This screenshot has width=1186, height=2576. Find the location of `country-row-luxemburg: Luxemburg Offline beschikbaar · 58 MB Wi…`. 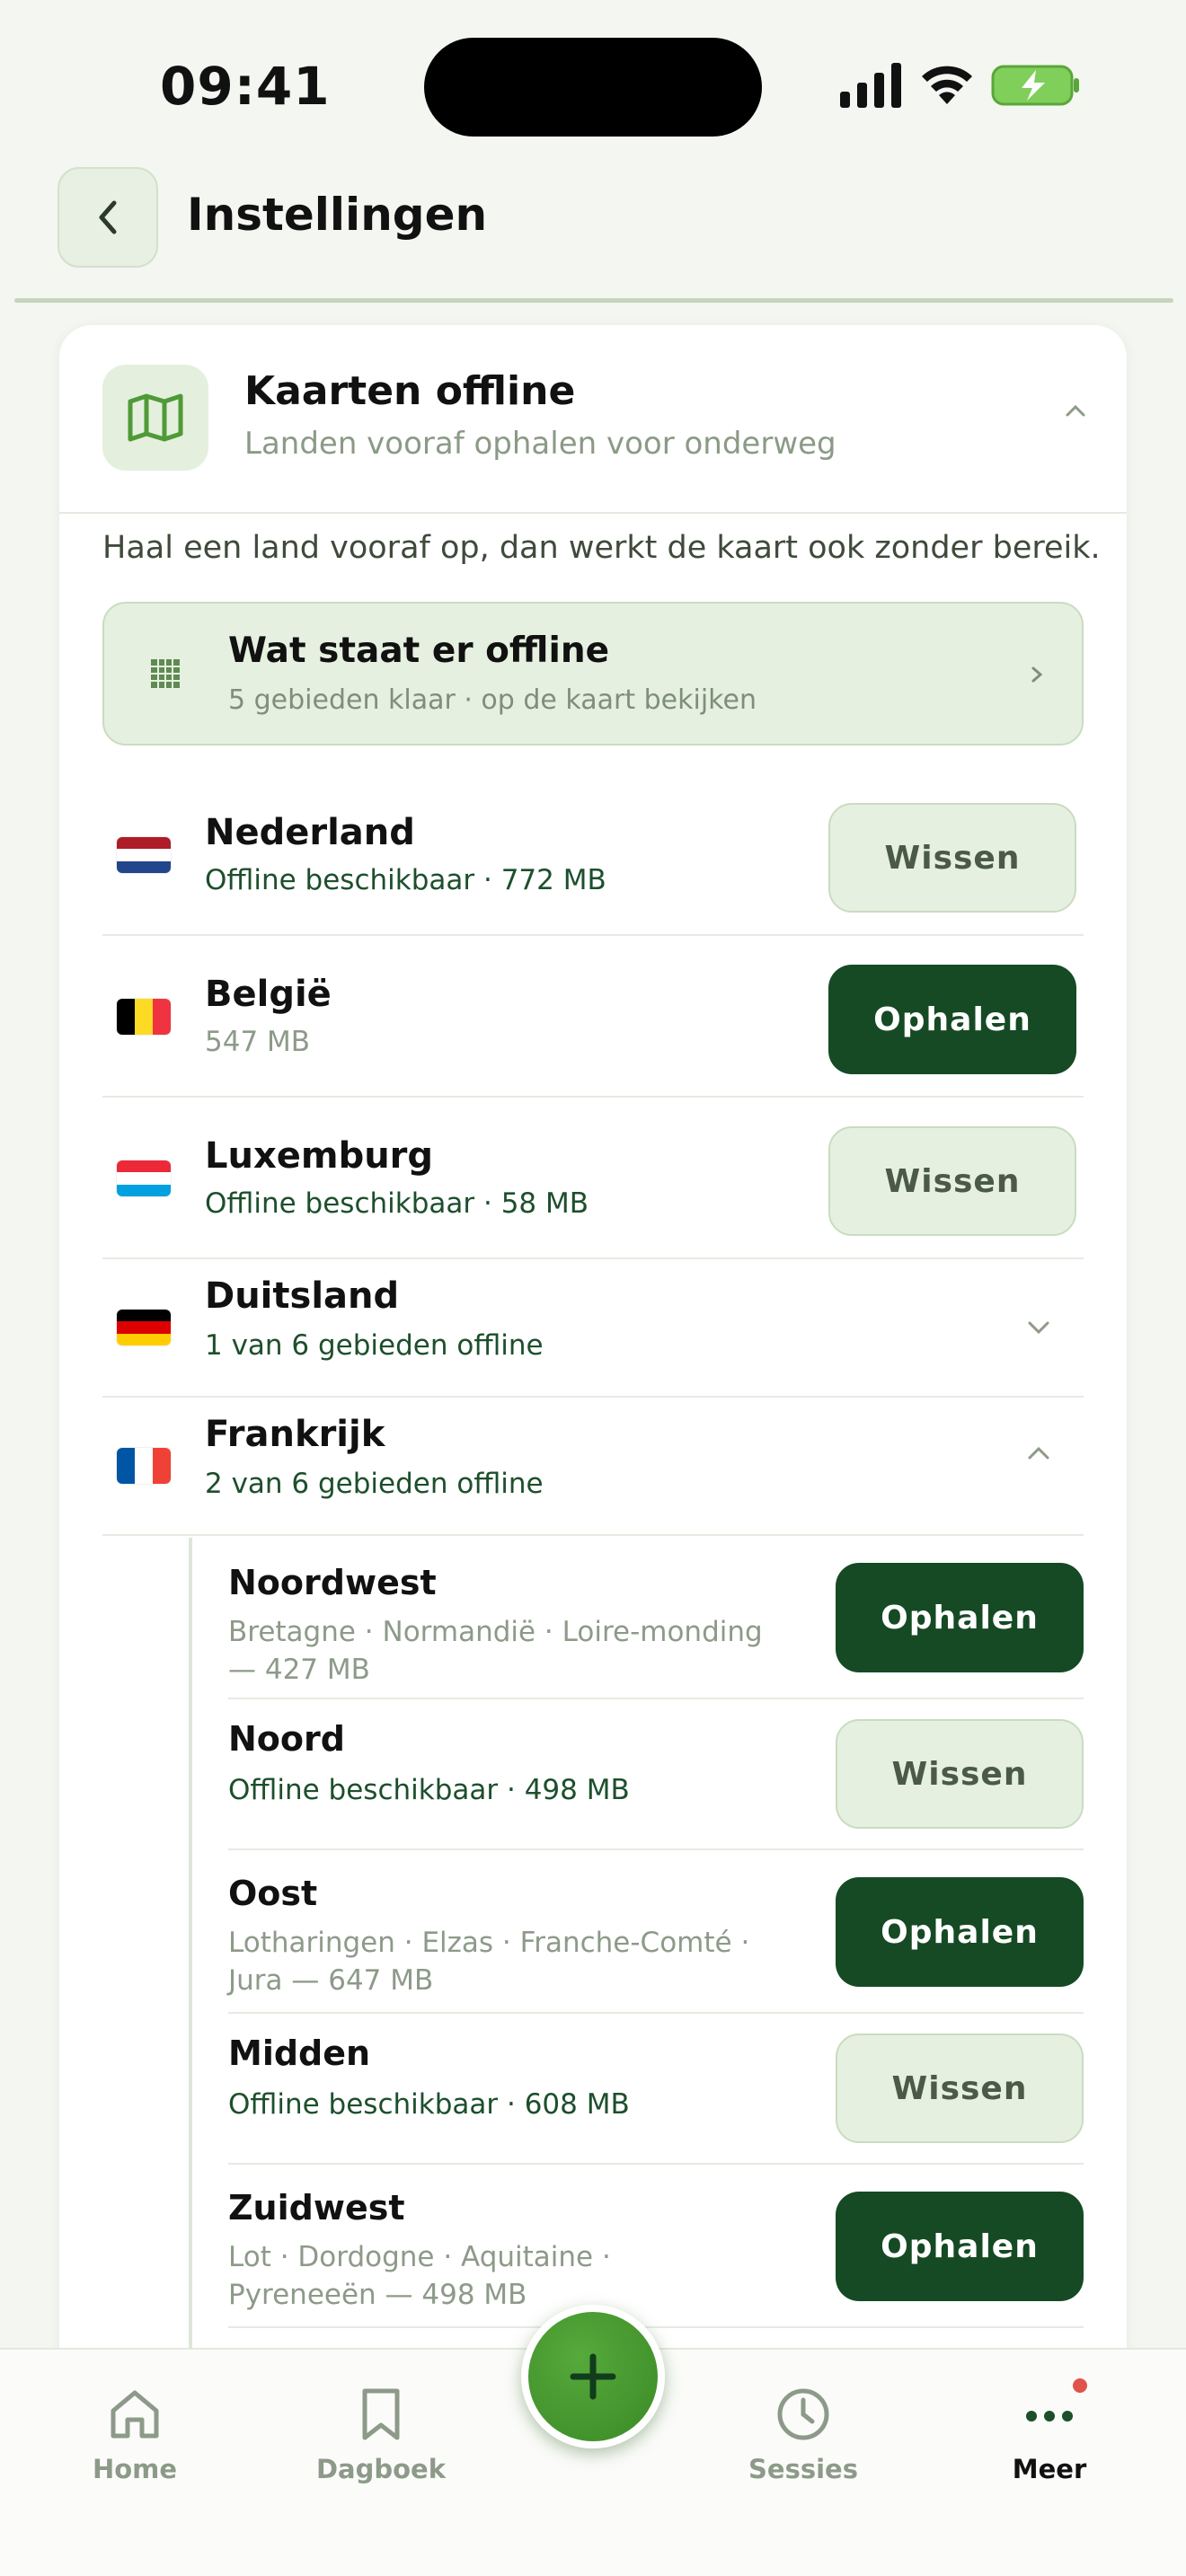

country-row-luxemburg: Luxemburg Offline beschikbaar · 58 MB Wi… is located at coordinates (593, 1178).